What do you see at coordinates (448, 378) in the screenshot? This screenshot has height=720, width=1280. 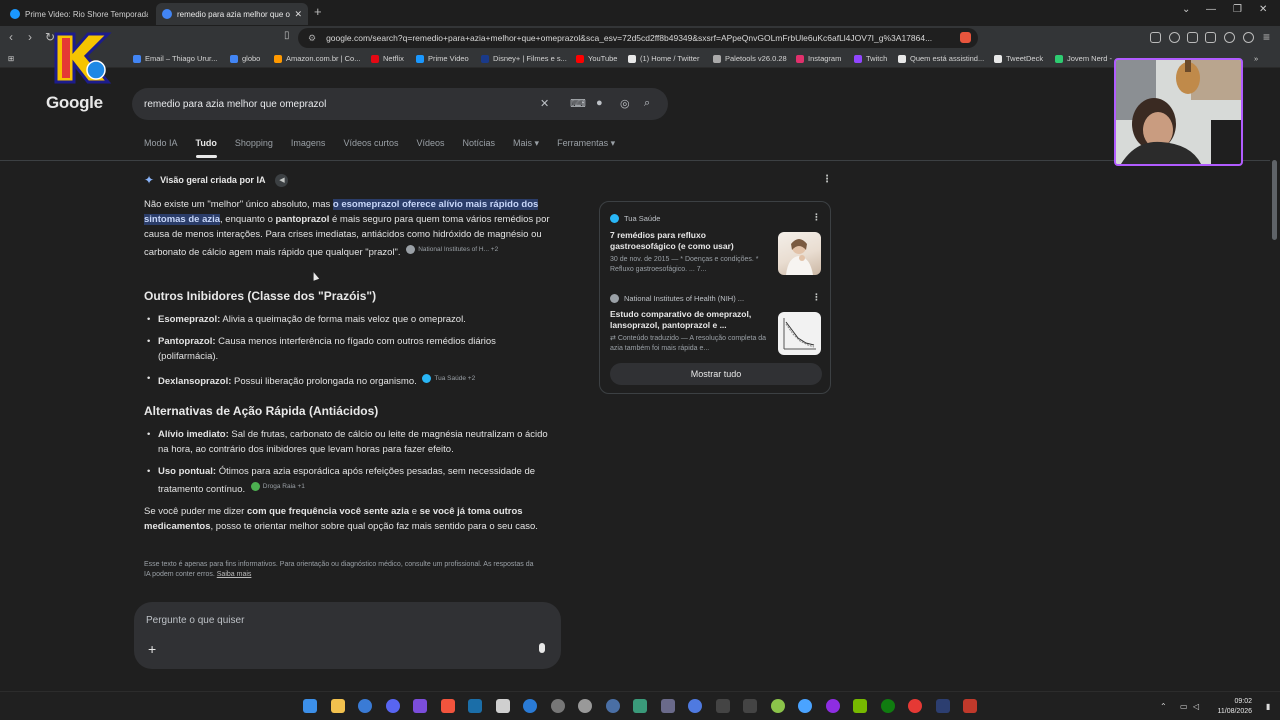 I see `source-chip: Tua Saúde +2` at bounding box center [448, 378].